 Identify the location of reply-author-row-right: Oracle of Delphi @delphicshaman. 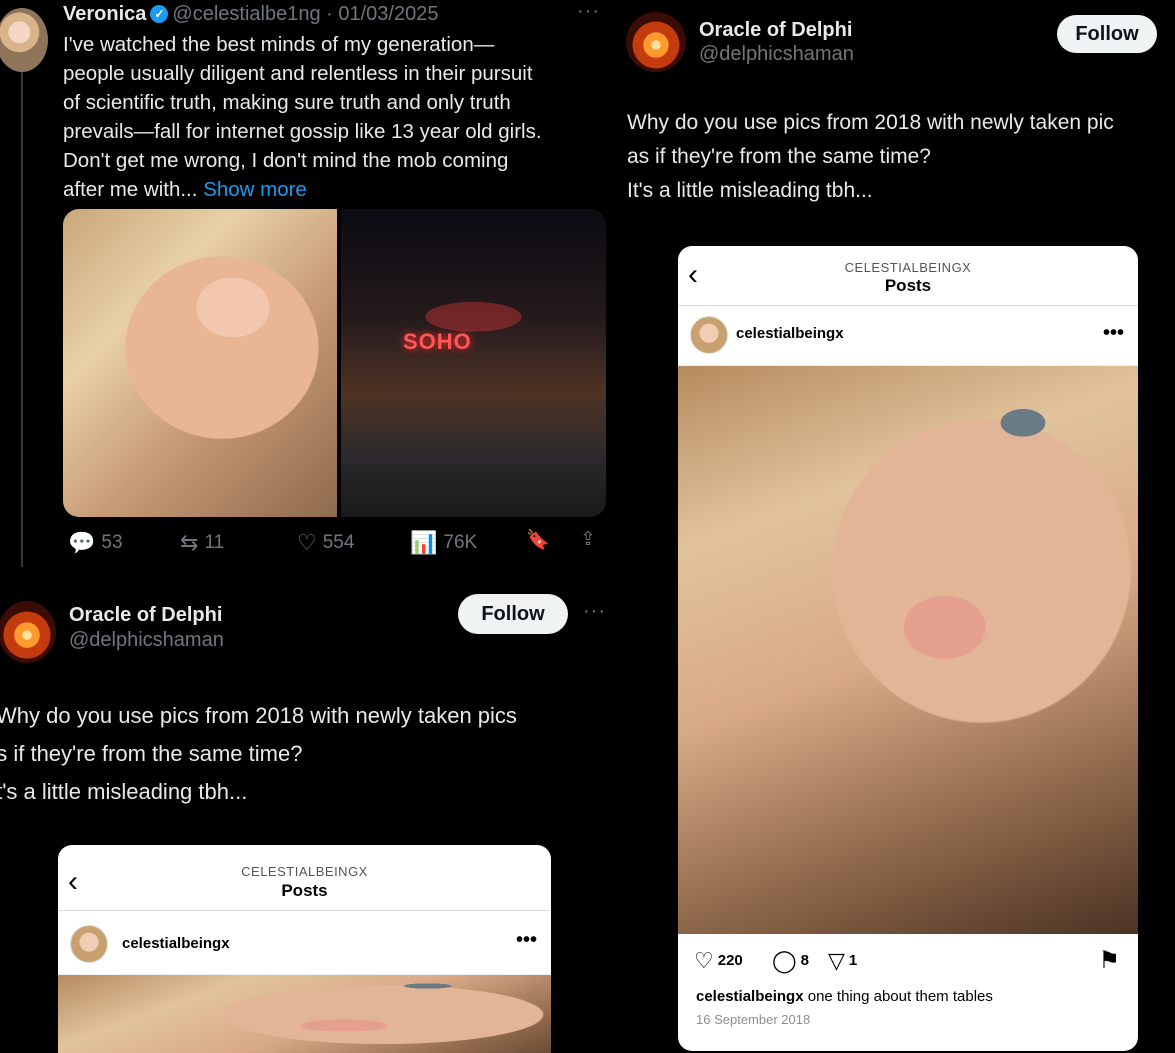
(776, 42).